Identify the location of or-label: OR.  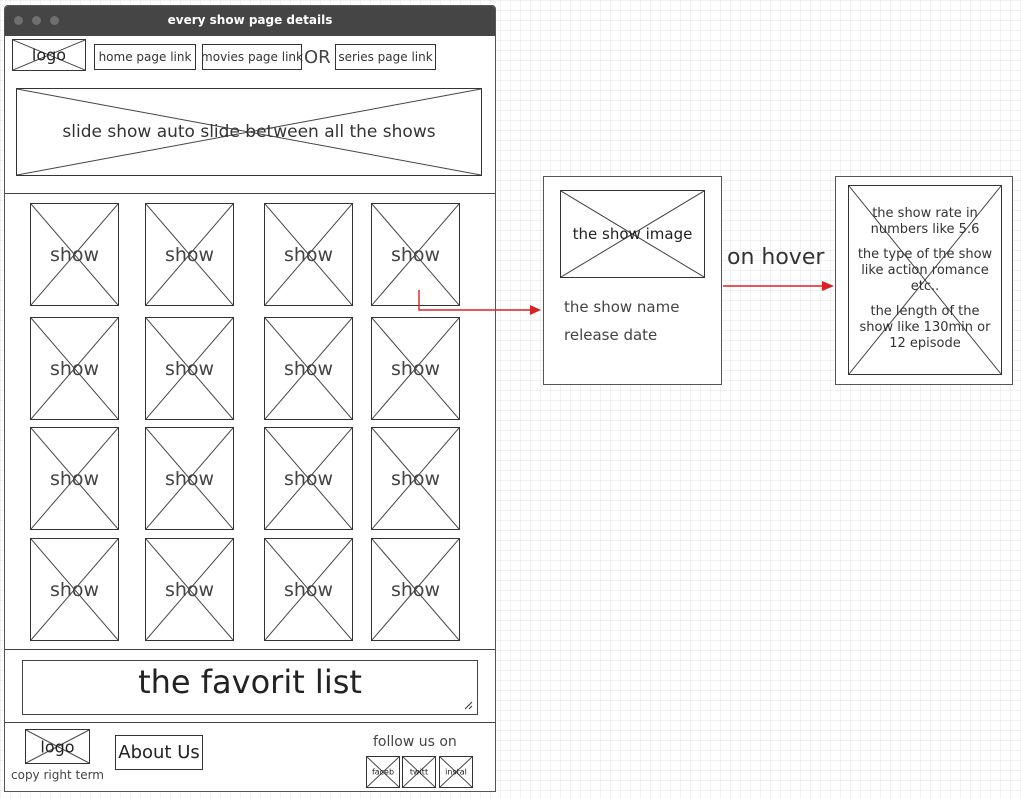
(317, 57).